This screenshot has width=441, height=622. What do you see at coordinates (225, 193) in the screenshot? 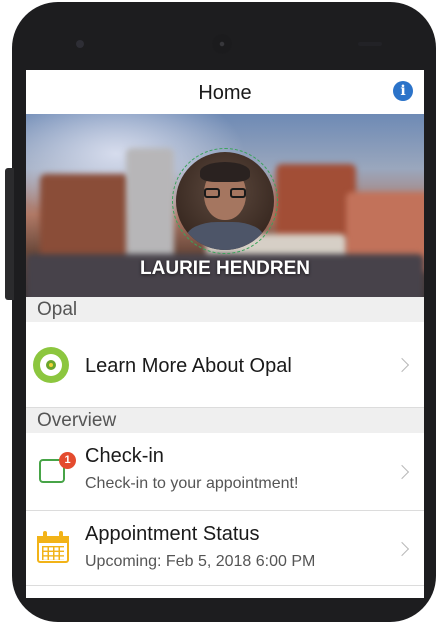
I see `avatar-glasses` at bounding box center [225, 193].